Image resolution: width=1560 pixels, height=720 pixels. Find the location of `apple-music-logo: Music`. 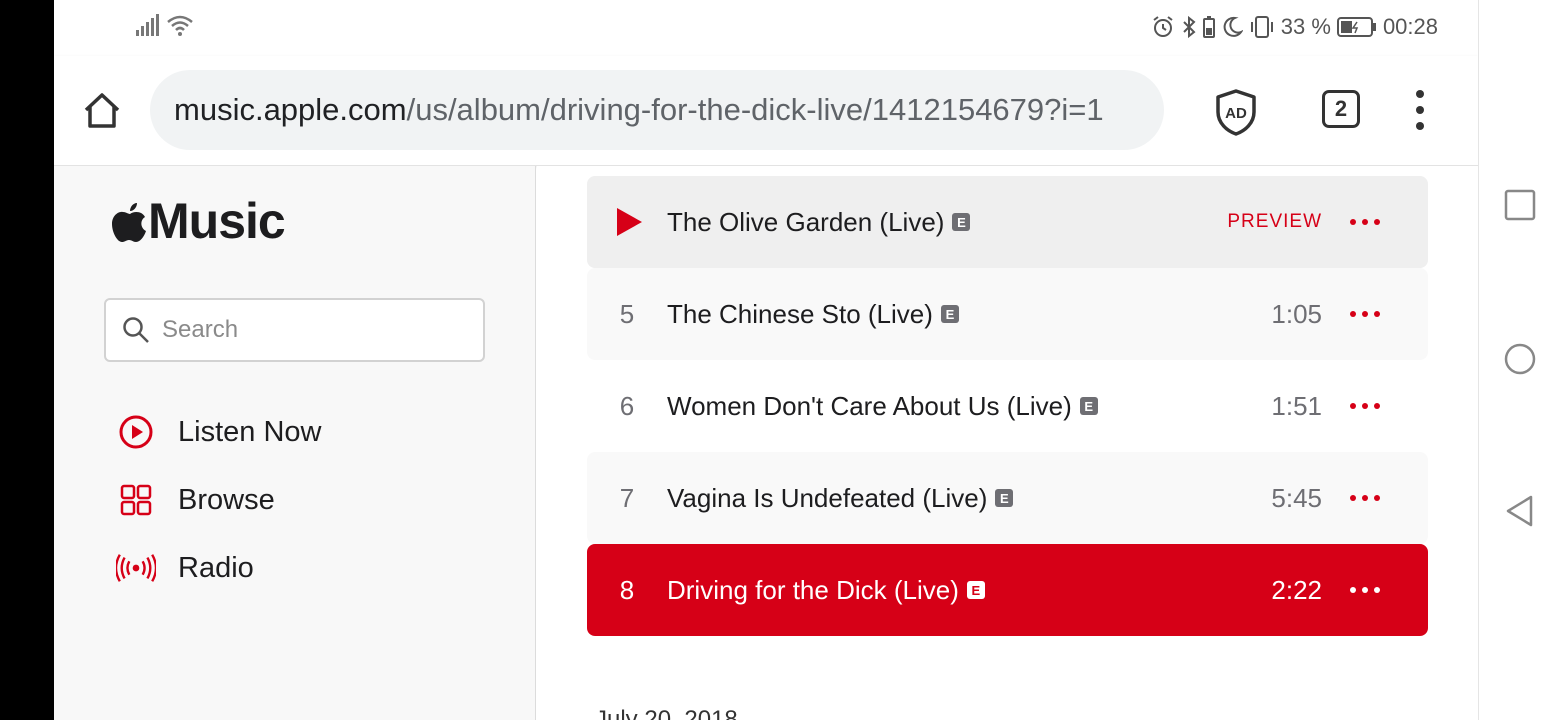

apple-music-logo: Music is located at coordinates (199, 221).